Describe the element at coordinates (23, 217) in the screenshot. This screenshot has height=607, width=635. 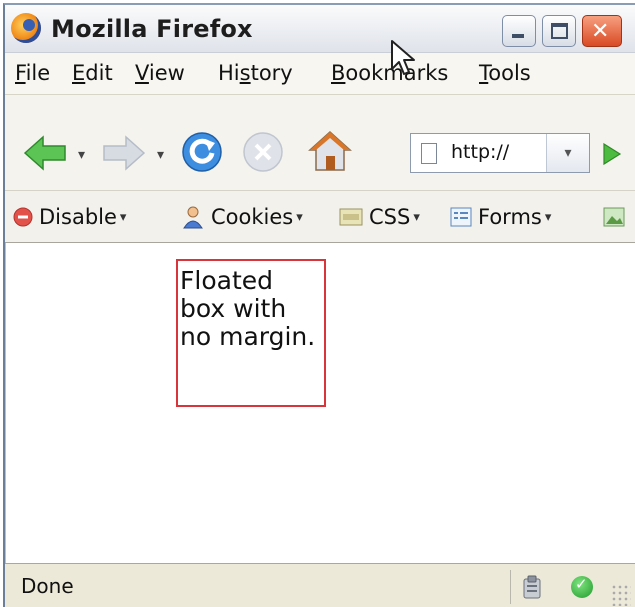
I see `disable-icon` at that location.